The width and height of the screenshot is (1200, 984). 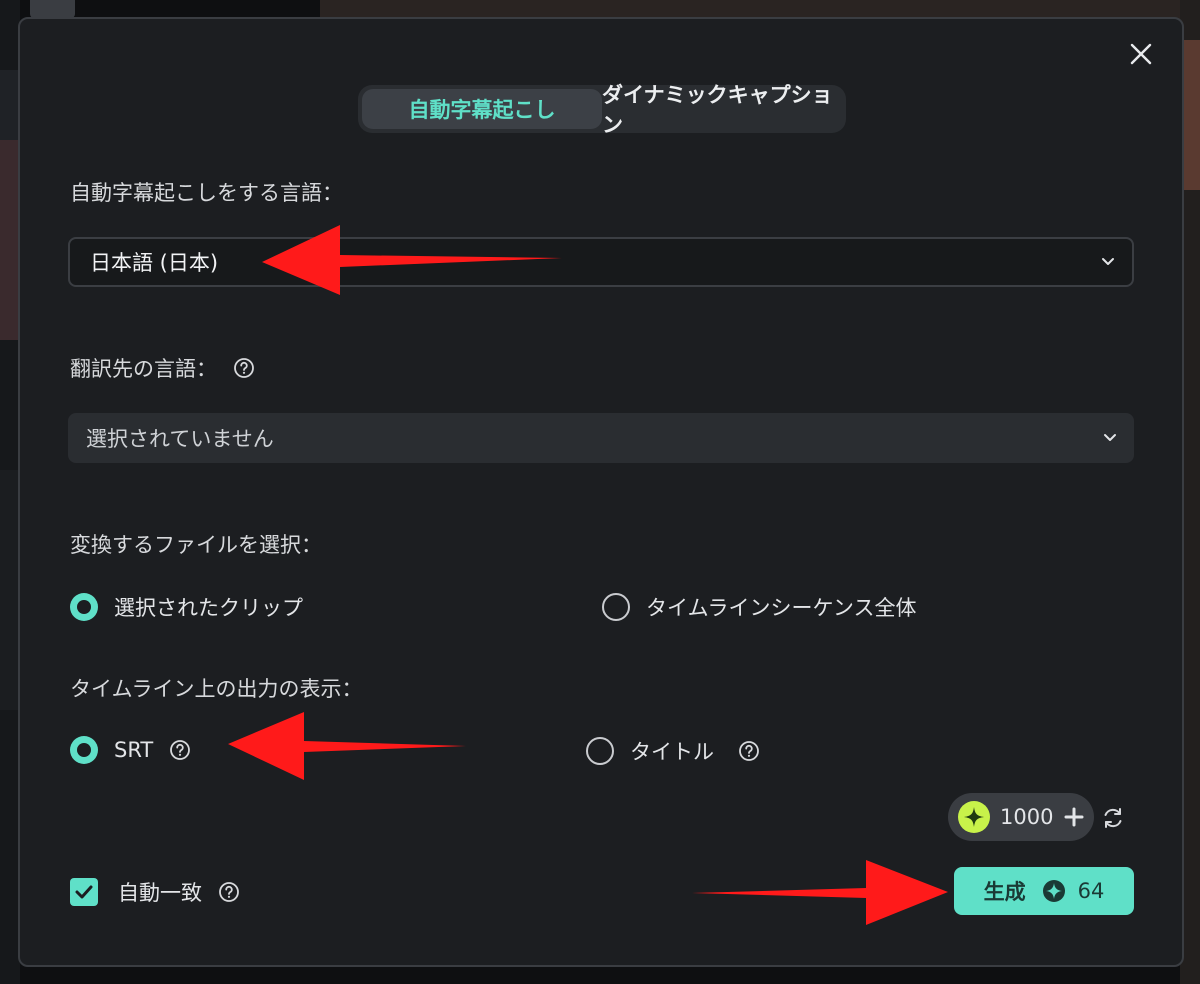 I want to click on generate-label: 生成, so click(x=1004, y=892).